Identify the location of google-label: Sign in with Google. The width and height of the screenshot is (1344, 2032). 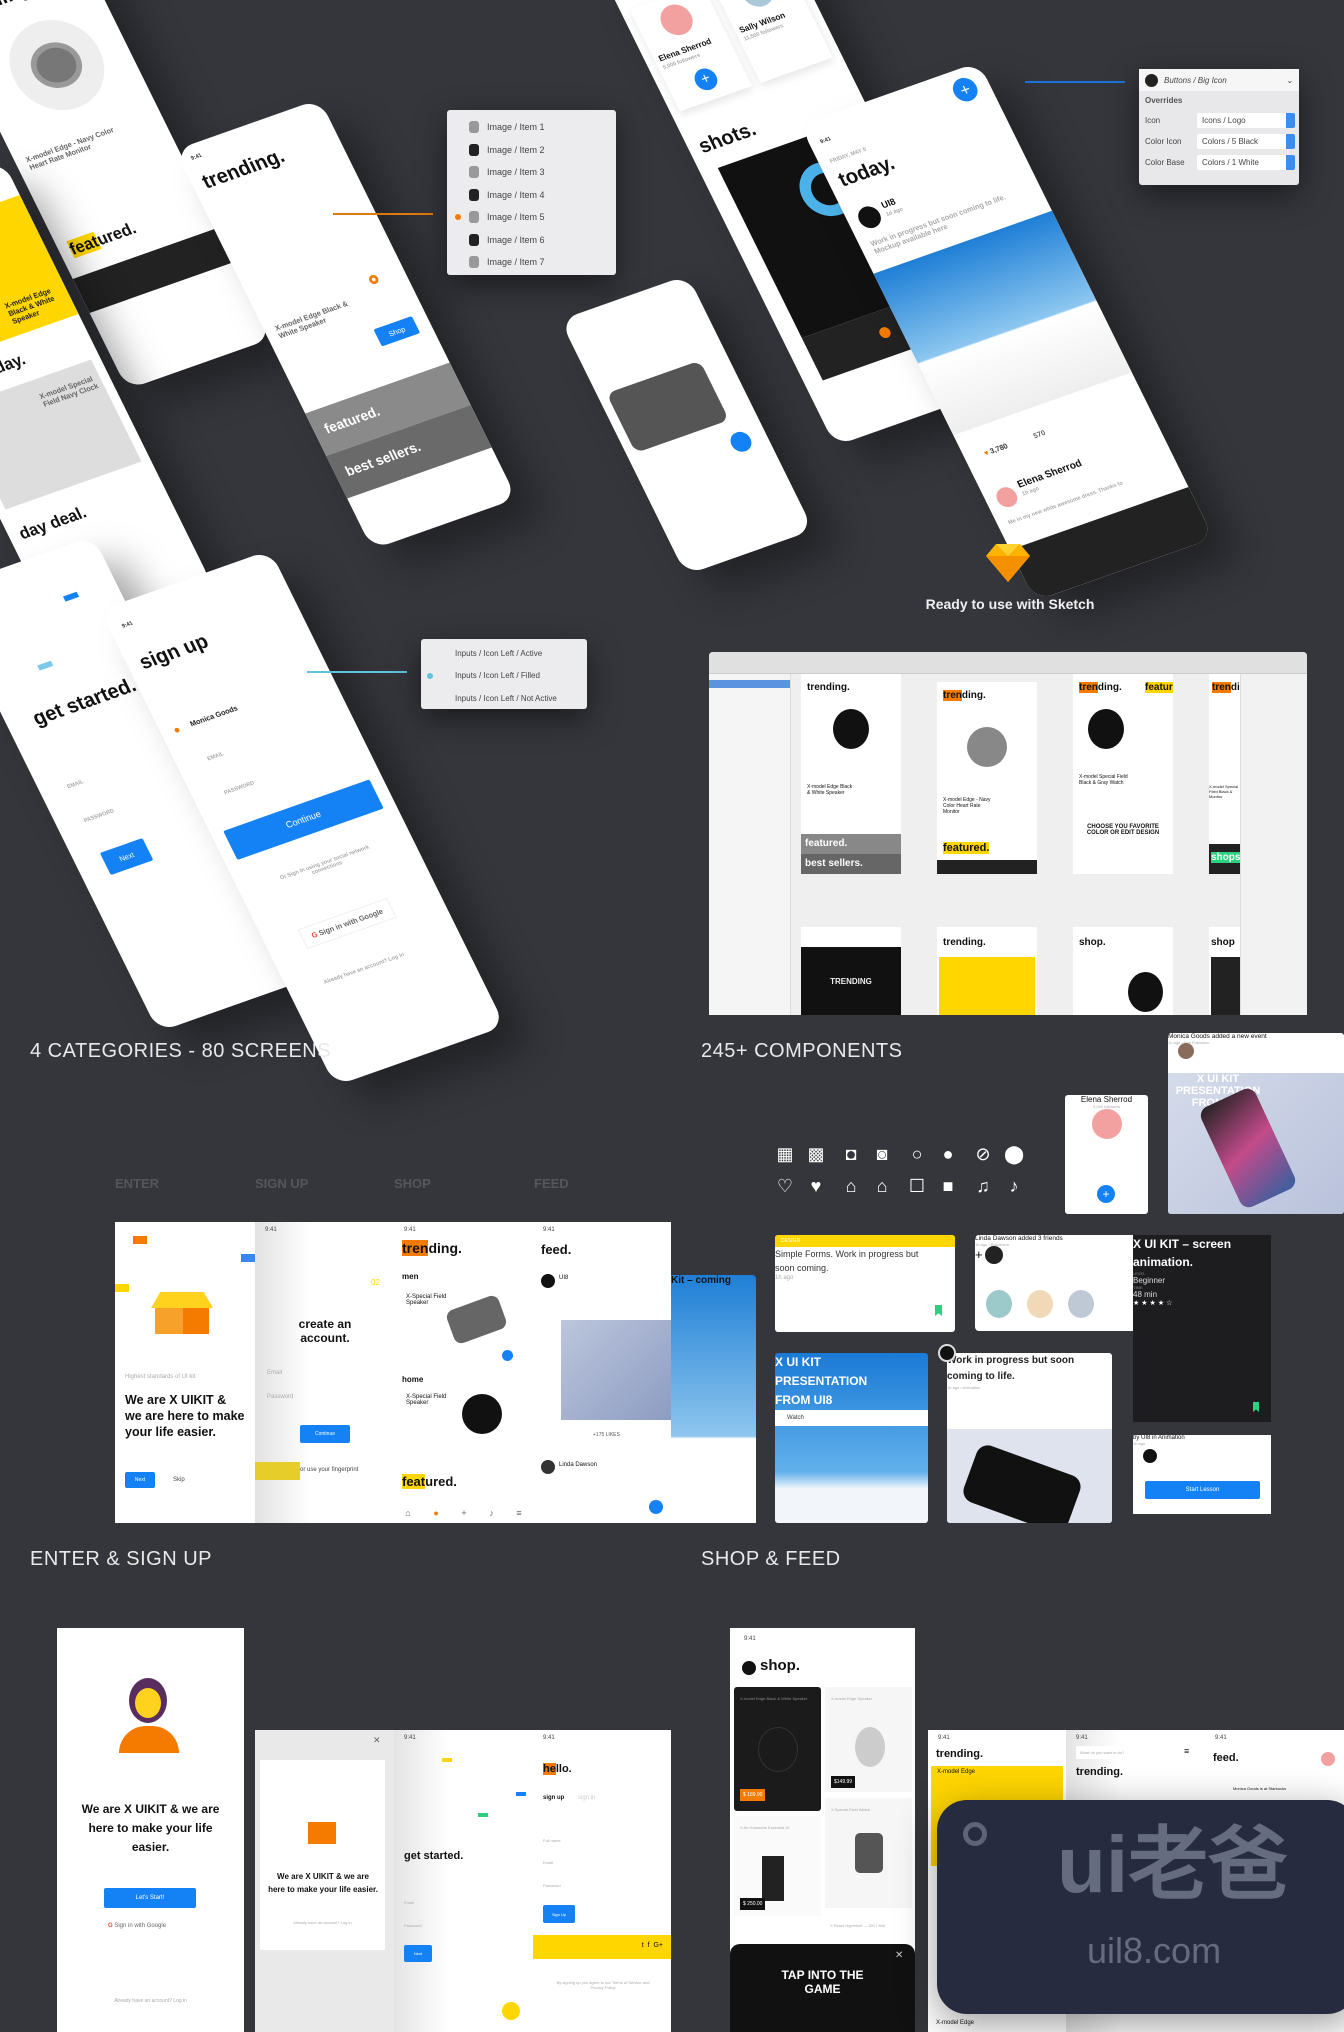
(351, 922).